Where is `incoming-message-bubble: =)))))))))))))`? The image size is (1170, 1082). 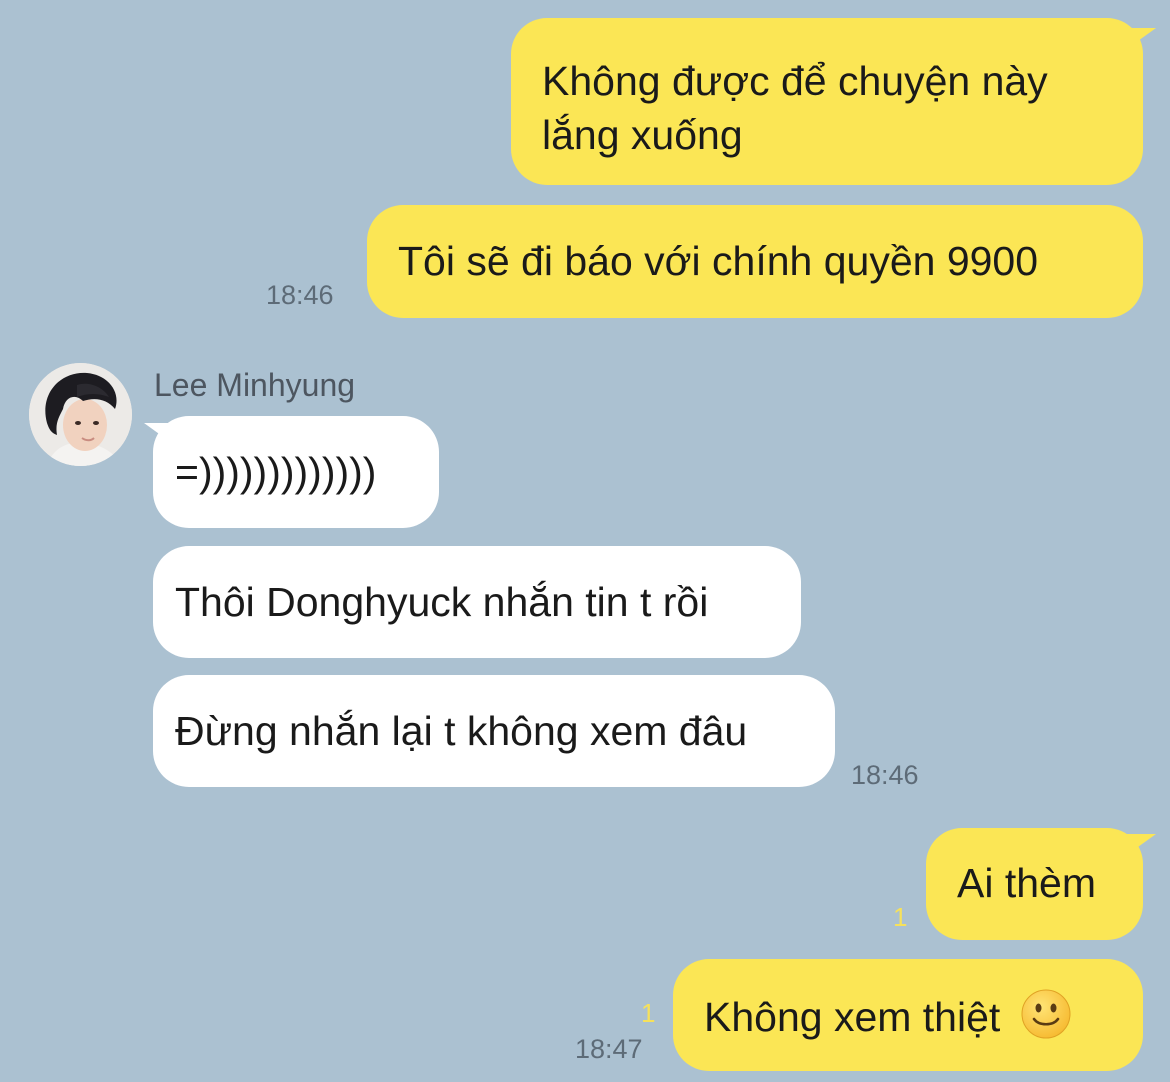 incoming-message-bubble: =))))))))))))) is located at coordinates (296, 472).